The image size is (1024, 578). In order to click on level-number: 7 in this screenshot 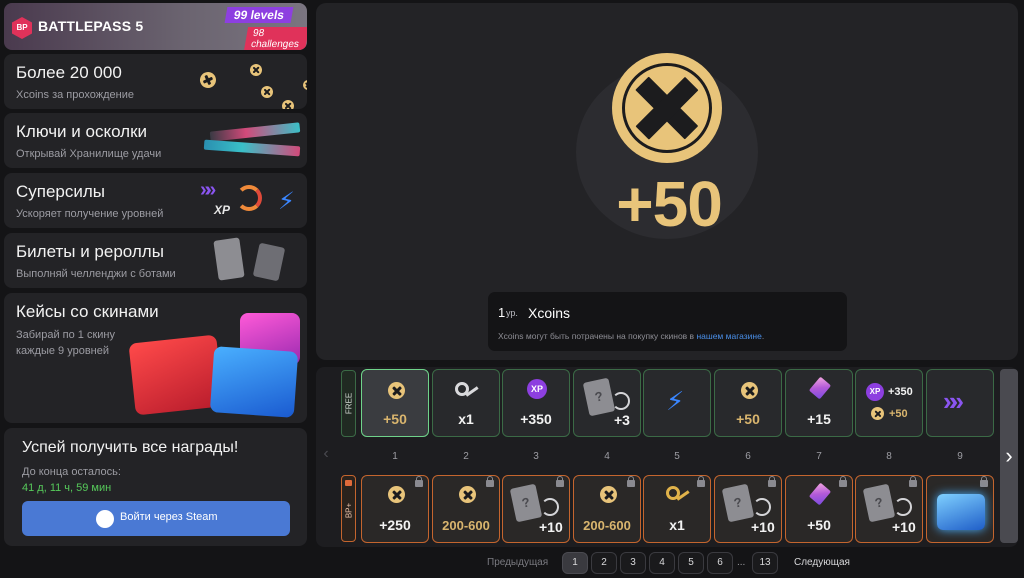, I will do `click(819, 456)`.